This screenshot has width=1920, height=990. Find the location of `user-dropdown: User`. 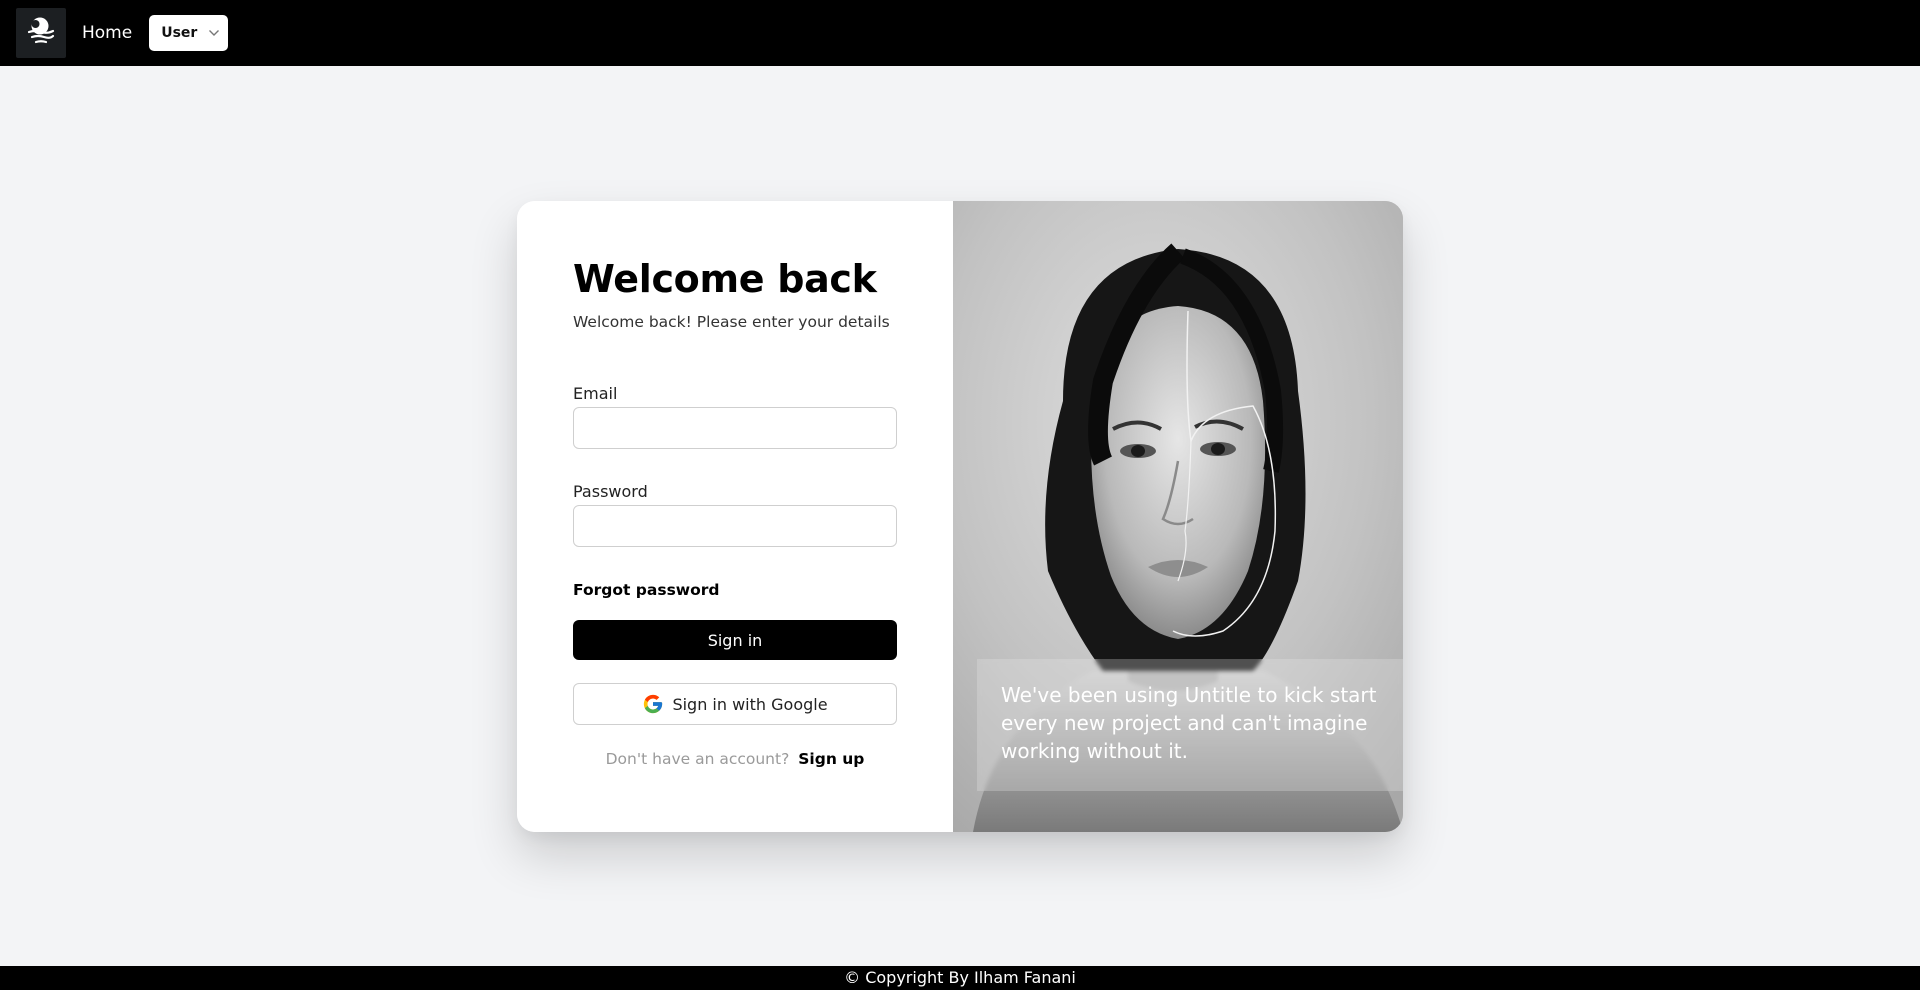

user-dropdown: User is located at coordinates (189, 33).